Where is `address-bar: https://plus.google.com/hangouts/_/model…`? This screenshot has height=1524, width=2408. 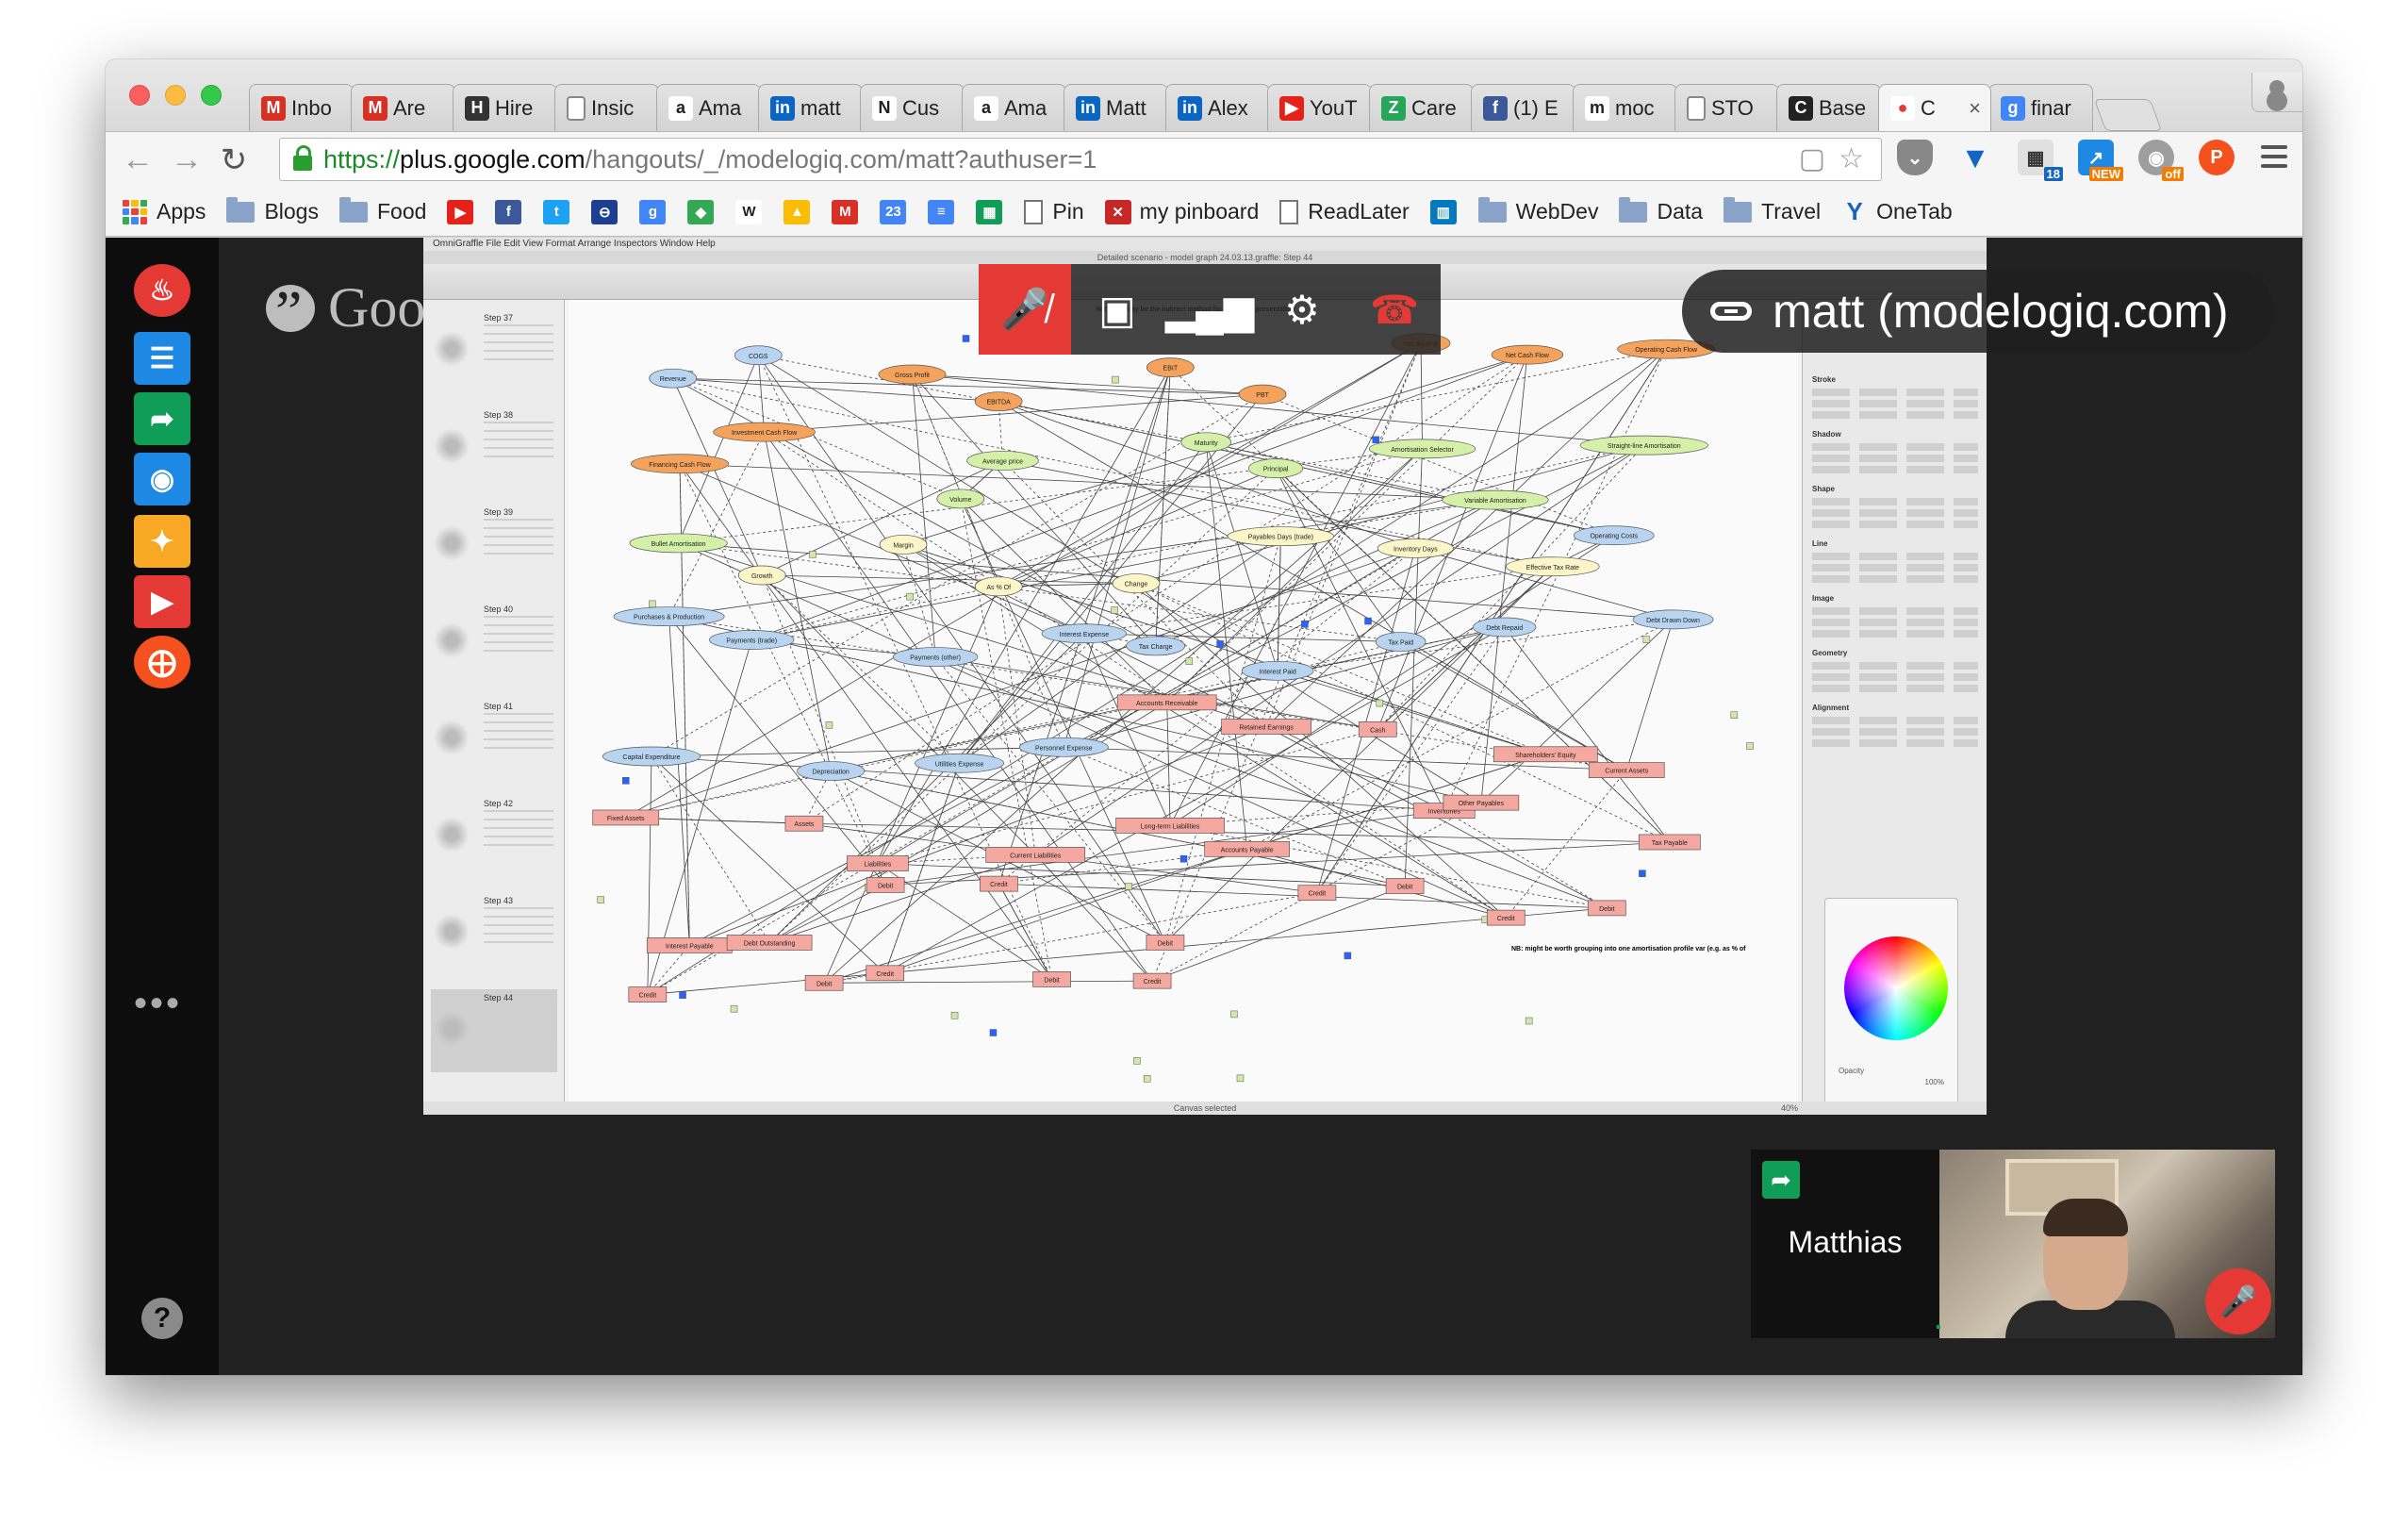 address-bar: https://plus.google.com/hangouts/_/model… is located at coordinates (1080, 159).